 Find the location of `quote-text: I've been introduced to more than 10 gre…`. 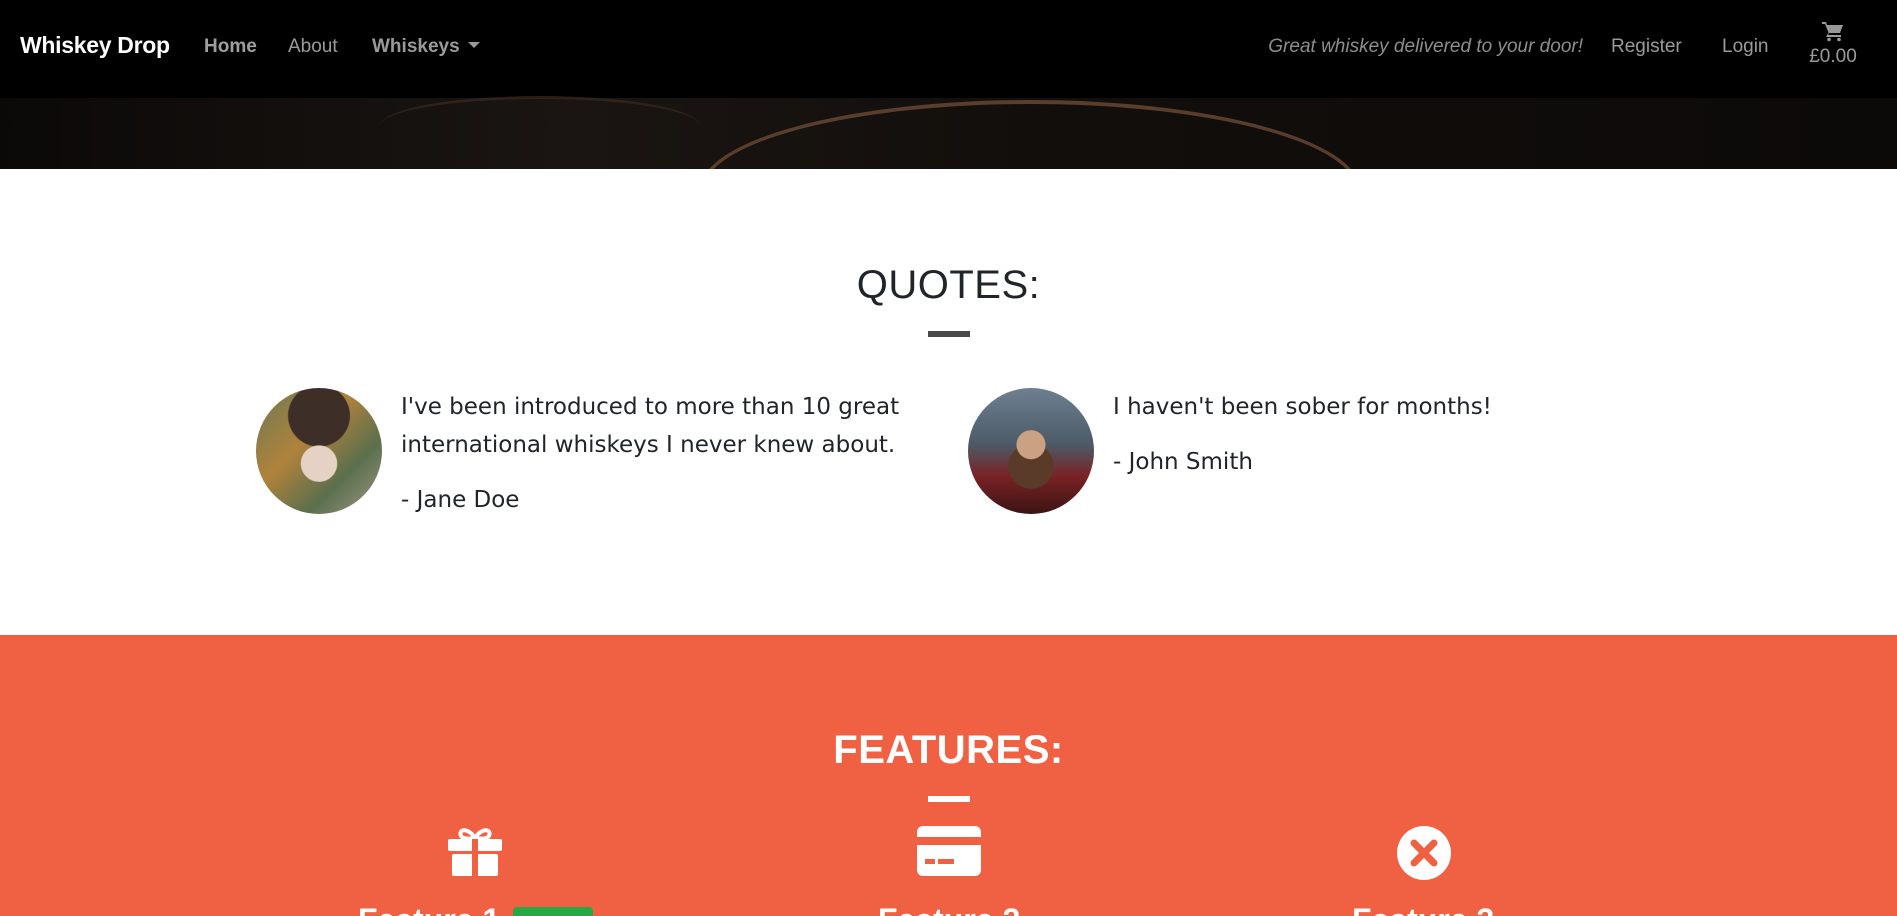

quote-text: I've been introduced to more than 10 gre… is located at coordinates (650, 426).